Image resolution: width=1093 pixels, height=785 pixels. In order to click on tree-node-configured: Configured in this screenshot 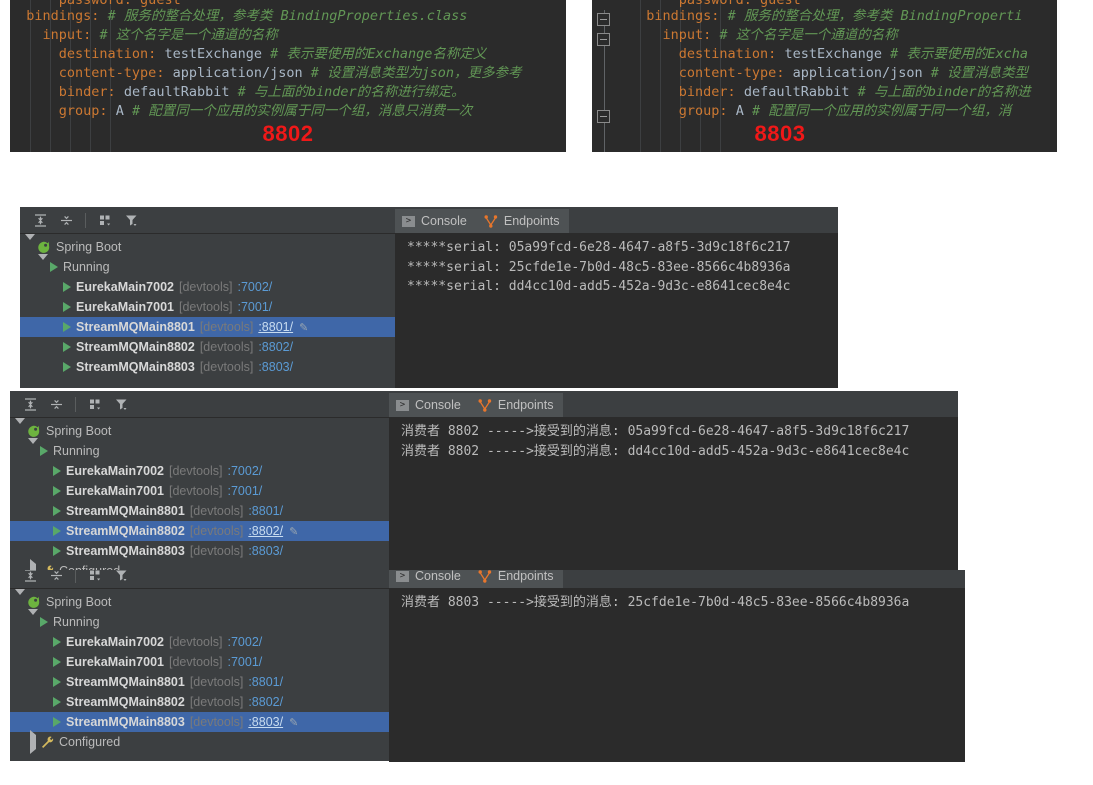, I will do `click(199, 742)`.